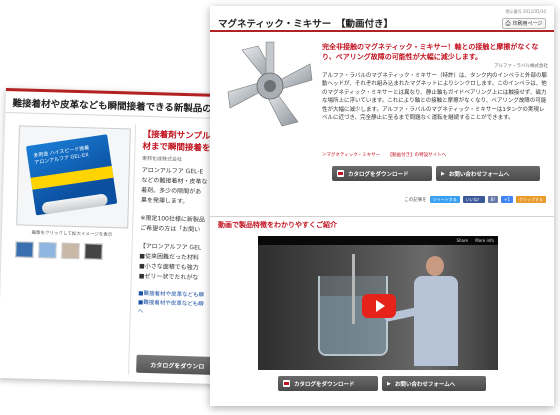  Describe the element at coordinates (382, 216) in the screenshot. I see `section-divider` at that location.